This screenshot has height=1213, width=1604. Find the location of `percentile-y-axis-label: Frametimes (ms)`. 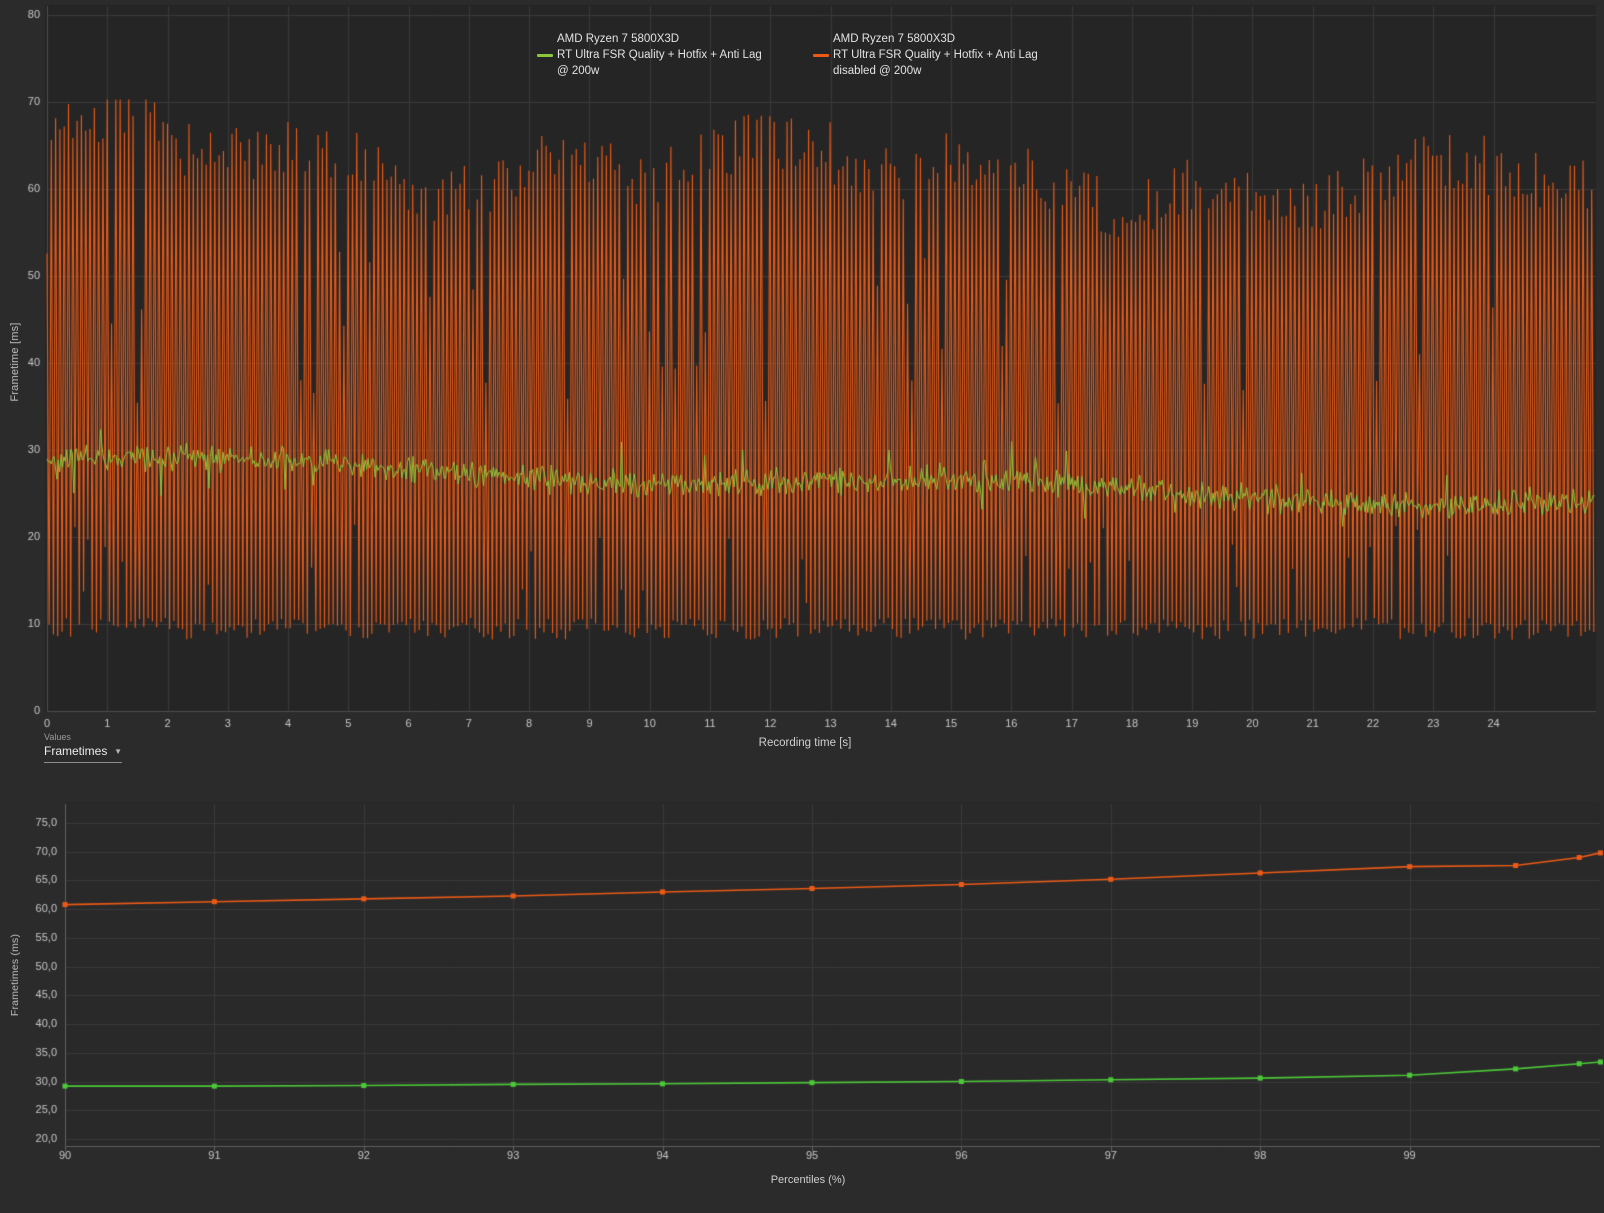

percentile-y-axis-label: Frametimes (ms) is located at coordinates (15, 975).